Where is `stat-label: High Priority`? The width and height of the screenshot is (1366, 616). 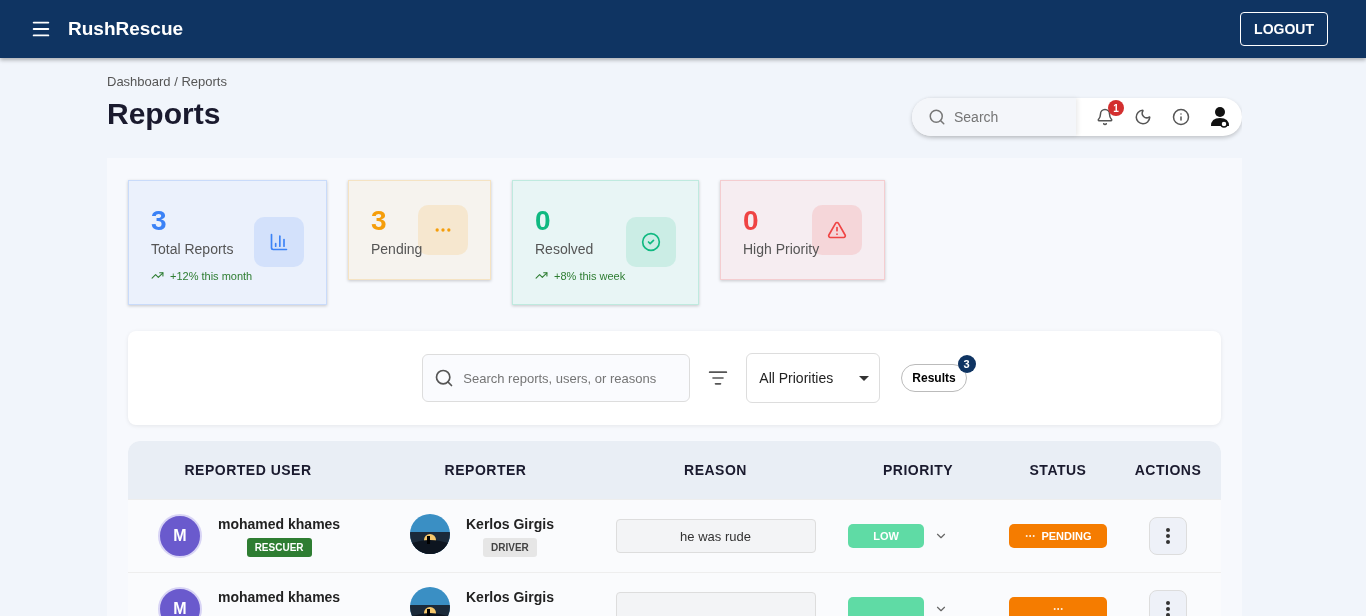 stat-label: High Priority is located at coordinates (781, 249).